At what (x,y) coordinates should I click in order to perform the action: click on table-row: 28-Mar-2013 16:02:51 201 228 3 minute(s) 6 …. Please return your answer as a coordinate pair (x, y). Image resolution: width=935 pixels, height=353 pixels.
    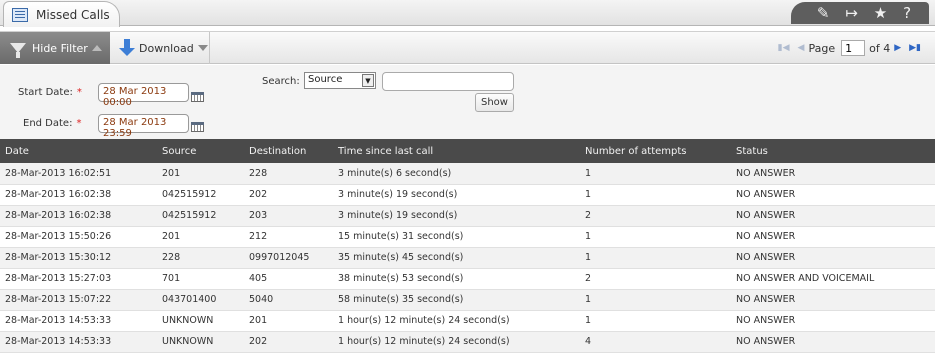
    Looking at the image, I should click on (467, 174).